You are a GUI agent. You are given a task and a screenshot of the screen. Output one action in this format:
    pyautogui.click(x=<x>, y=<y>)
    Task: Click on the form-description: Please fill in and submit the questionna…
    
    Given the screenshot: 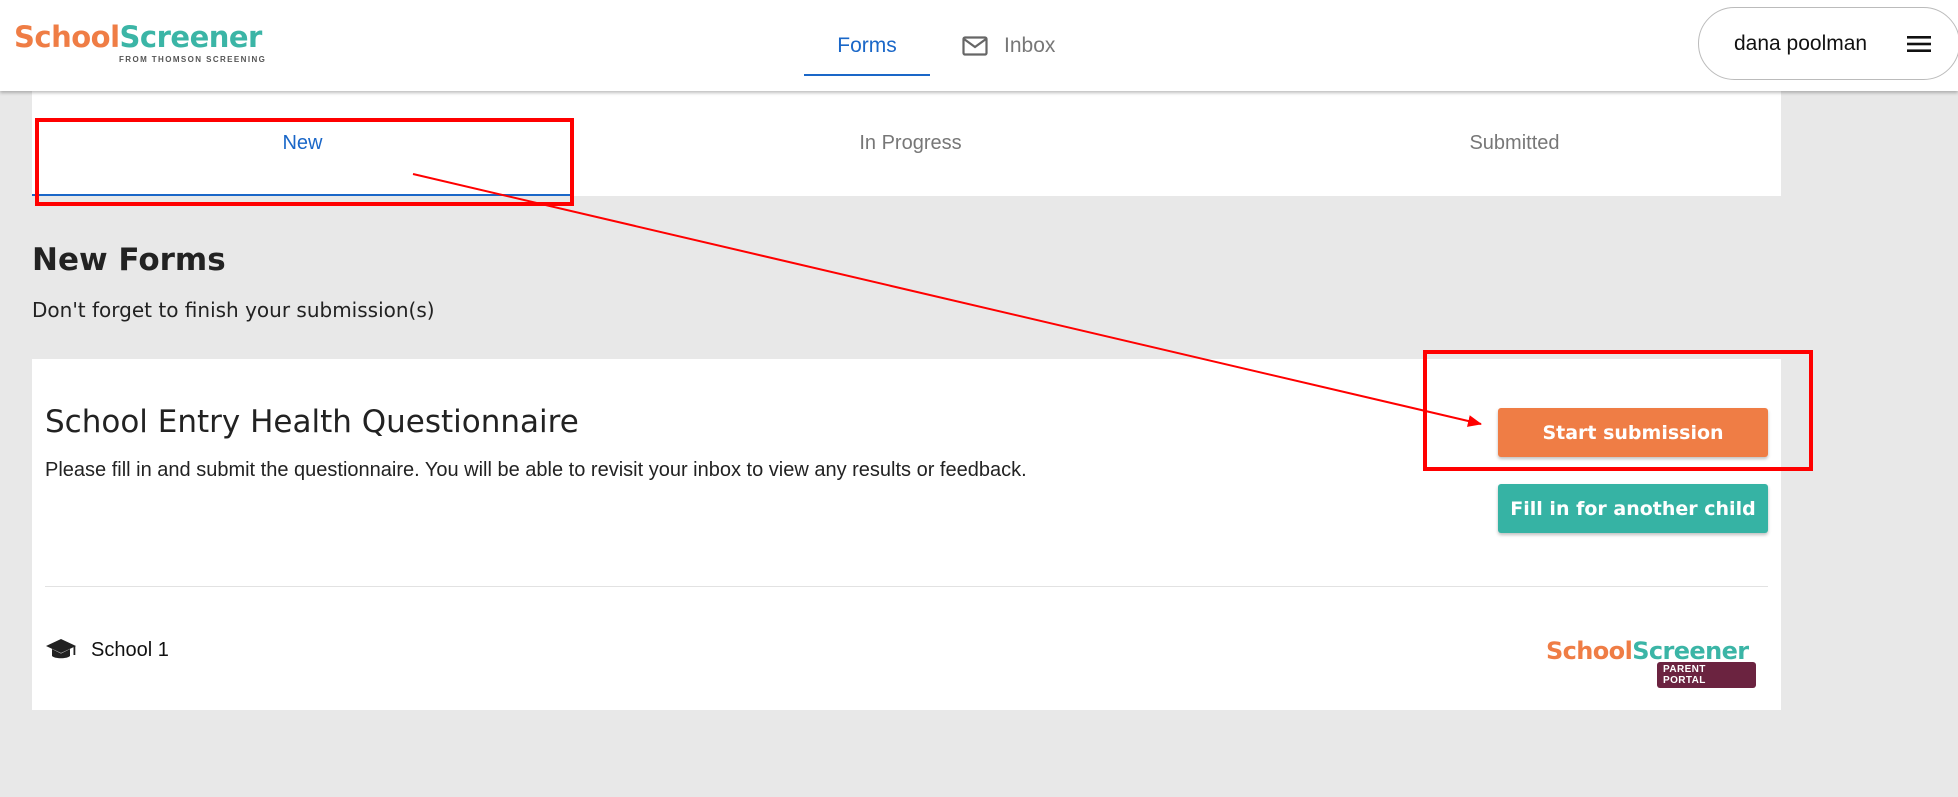 What is the action you would take?
    pyautogui.click(x=536, y=470)
    